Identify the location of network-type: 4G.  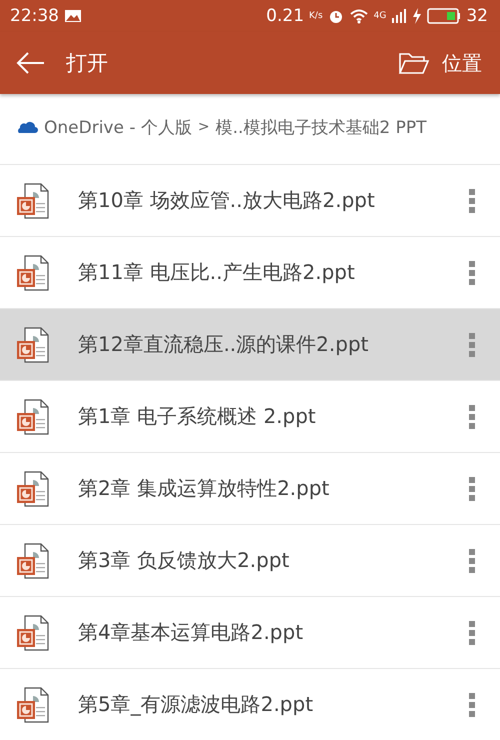
(380, 16).